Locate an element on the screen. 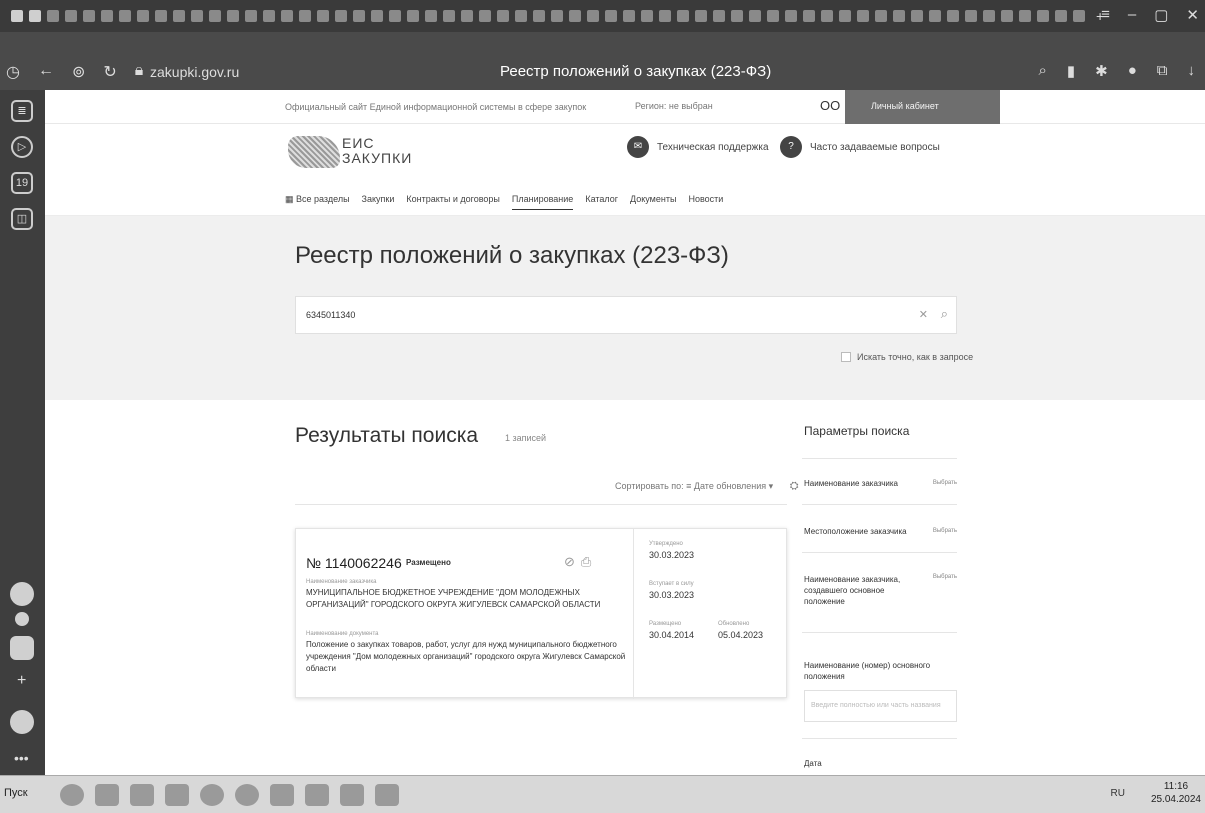 Image resolution: width=1205 pixels, height=813 pixels. menu-planning: Планирование is located at coordinates (542, 202).